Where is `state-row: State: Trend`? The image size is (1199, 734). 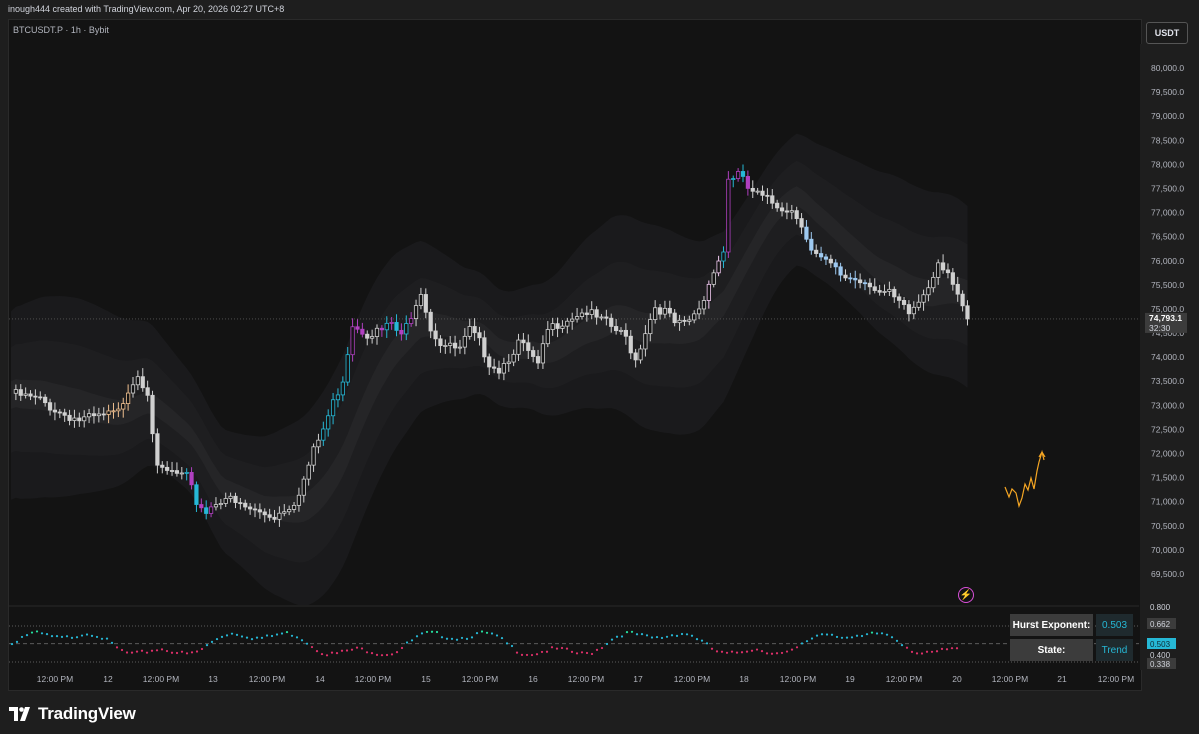 state-row: State: Trend is located at coordinates (1071, 650).